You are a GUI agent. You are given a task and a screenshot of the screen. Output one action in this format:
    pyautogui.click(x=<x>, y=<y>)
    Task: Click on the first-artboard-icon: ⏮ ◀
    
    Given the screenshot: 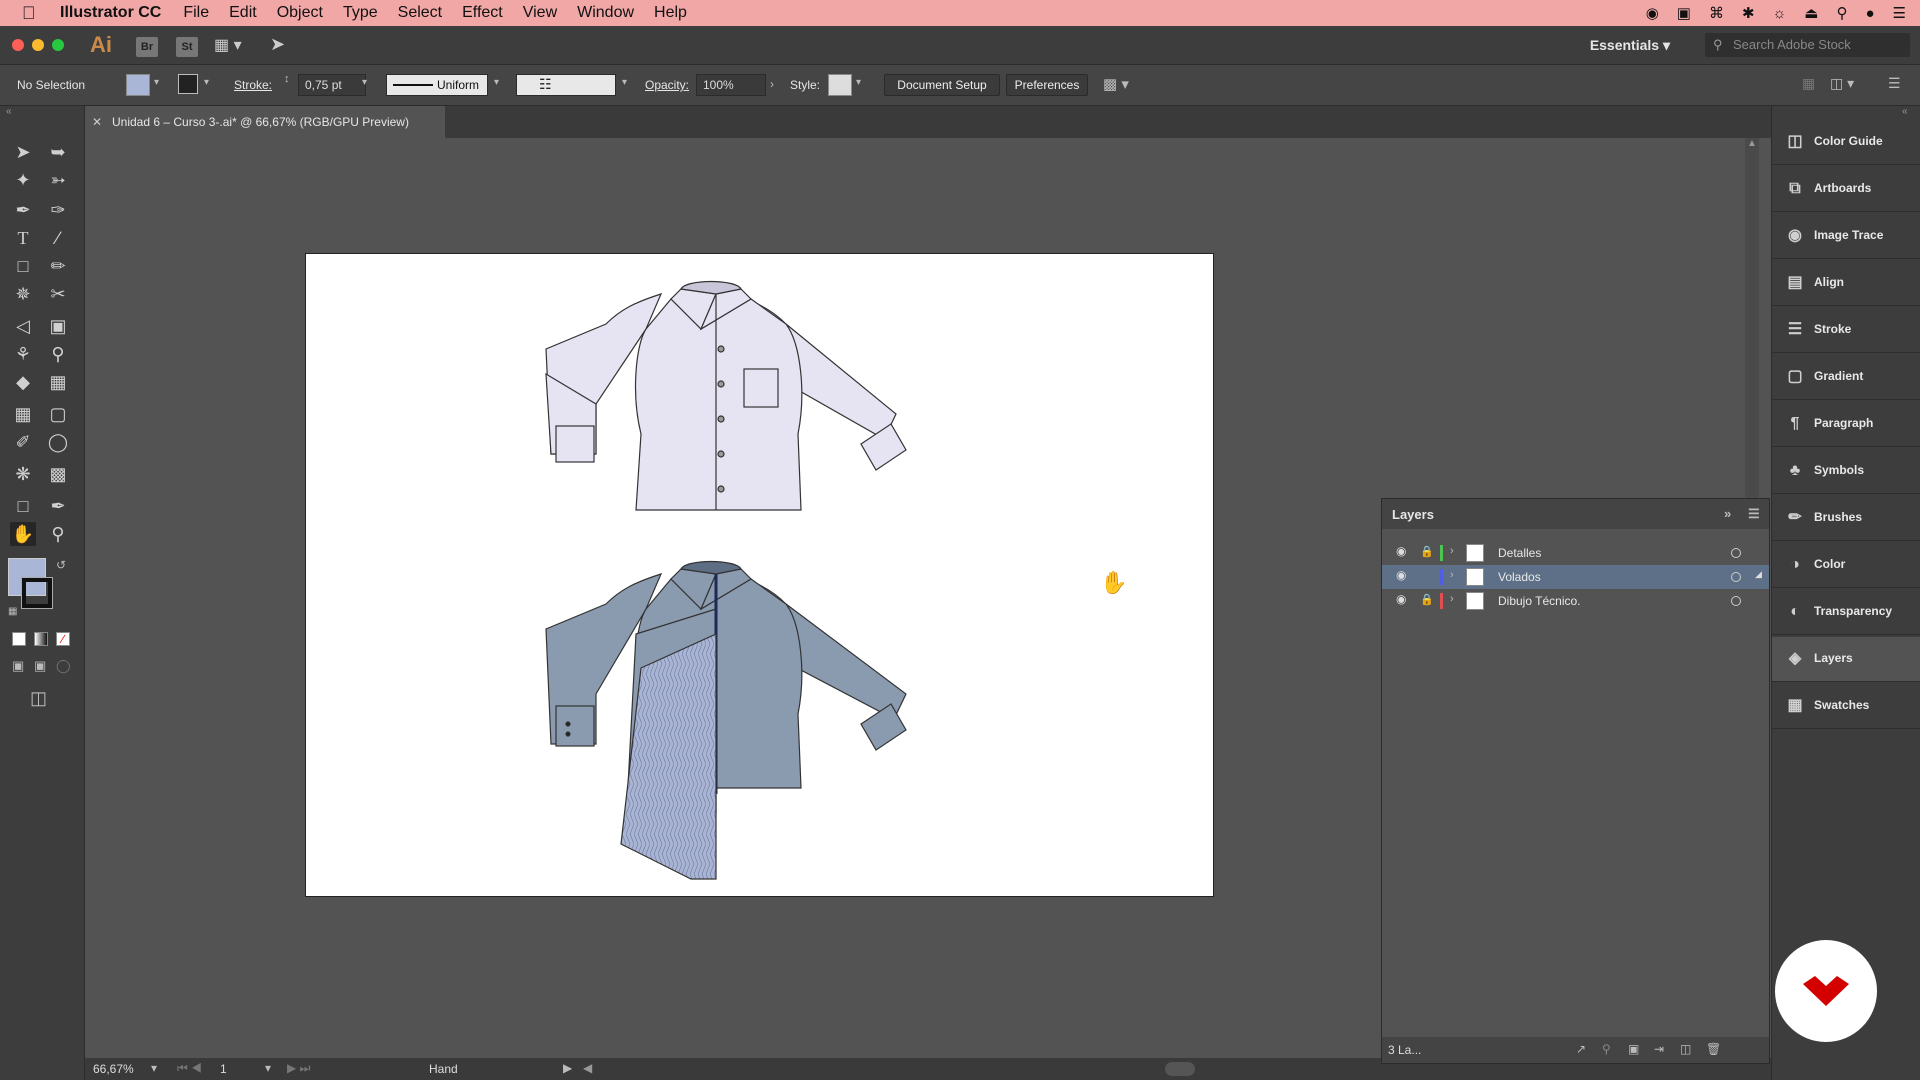 What is the action you would take?
    pyautogui.click(x=189, y=1068)
    